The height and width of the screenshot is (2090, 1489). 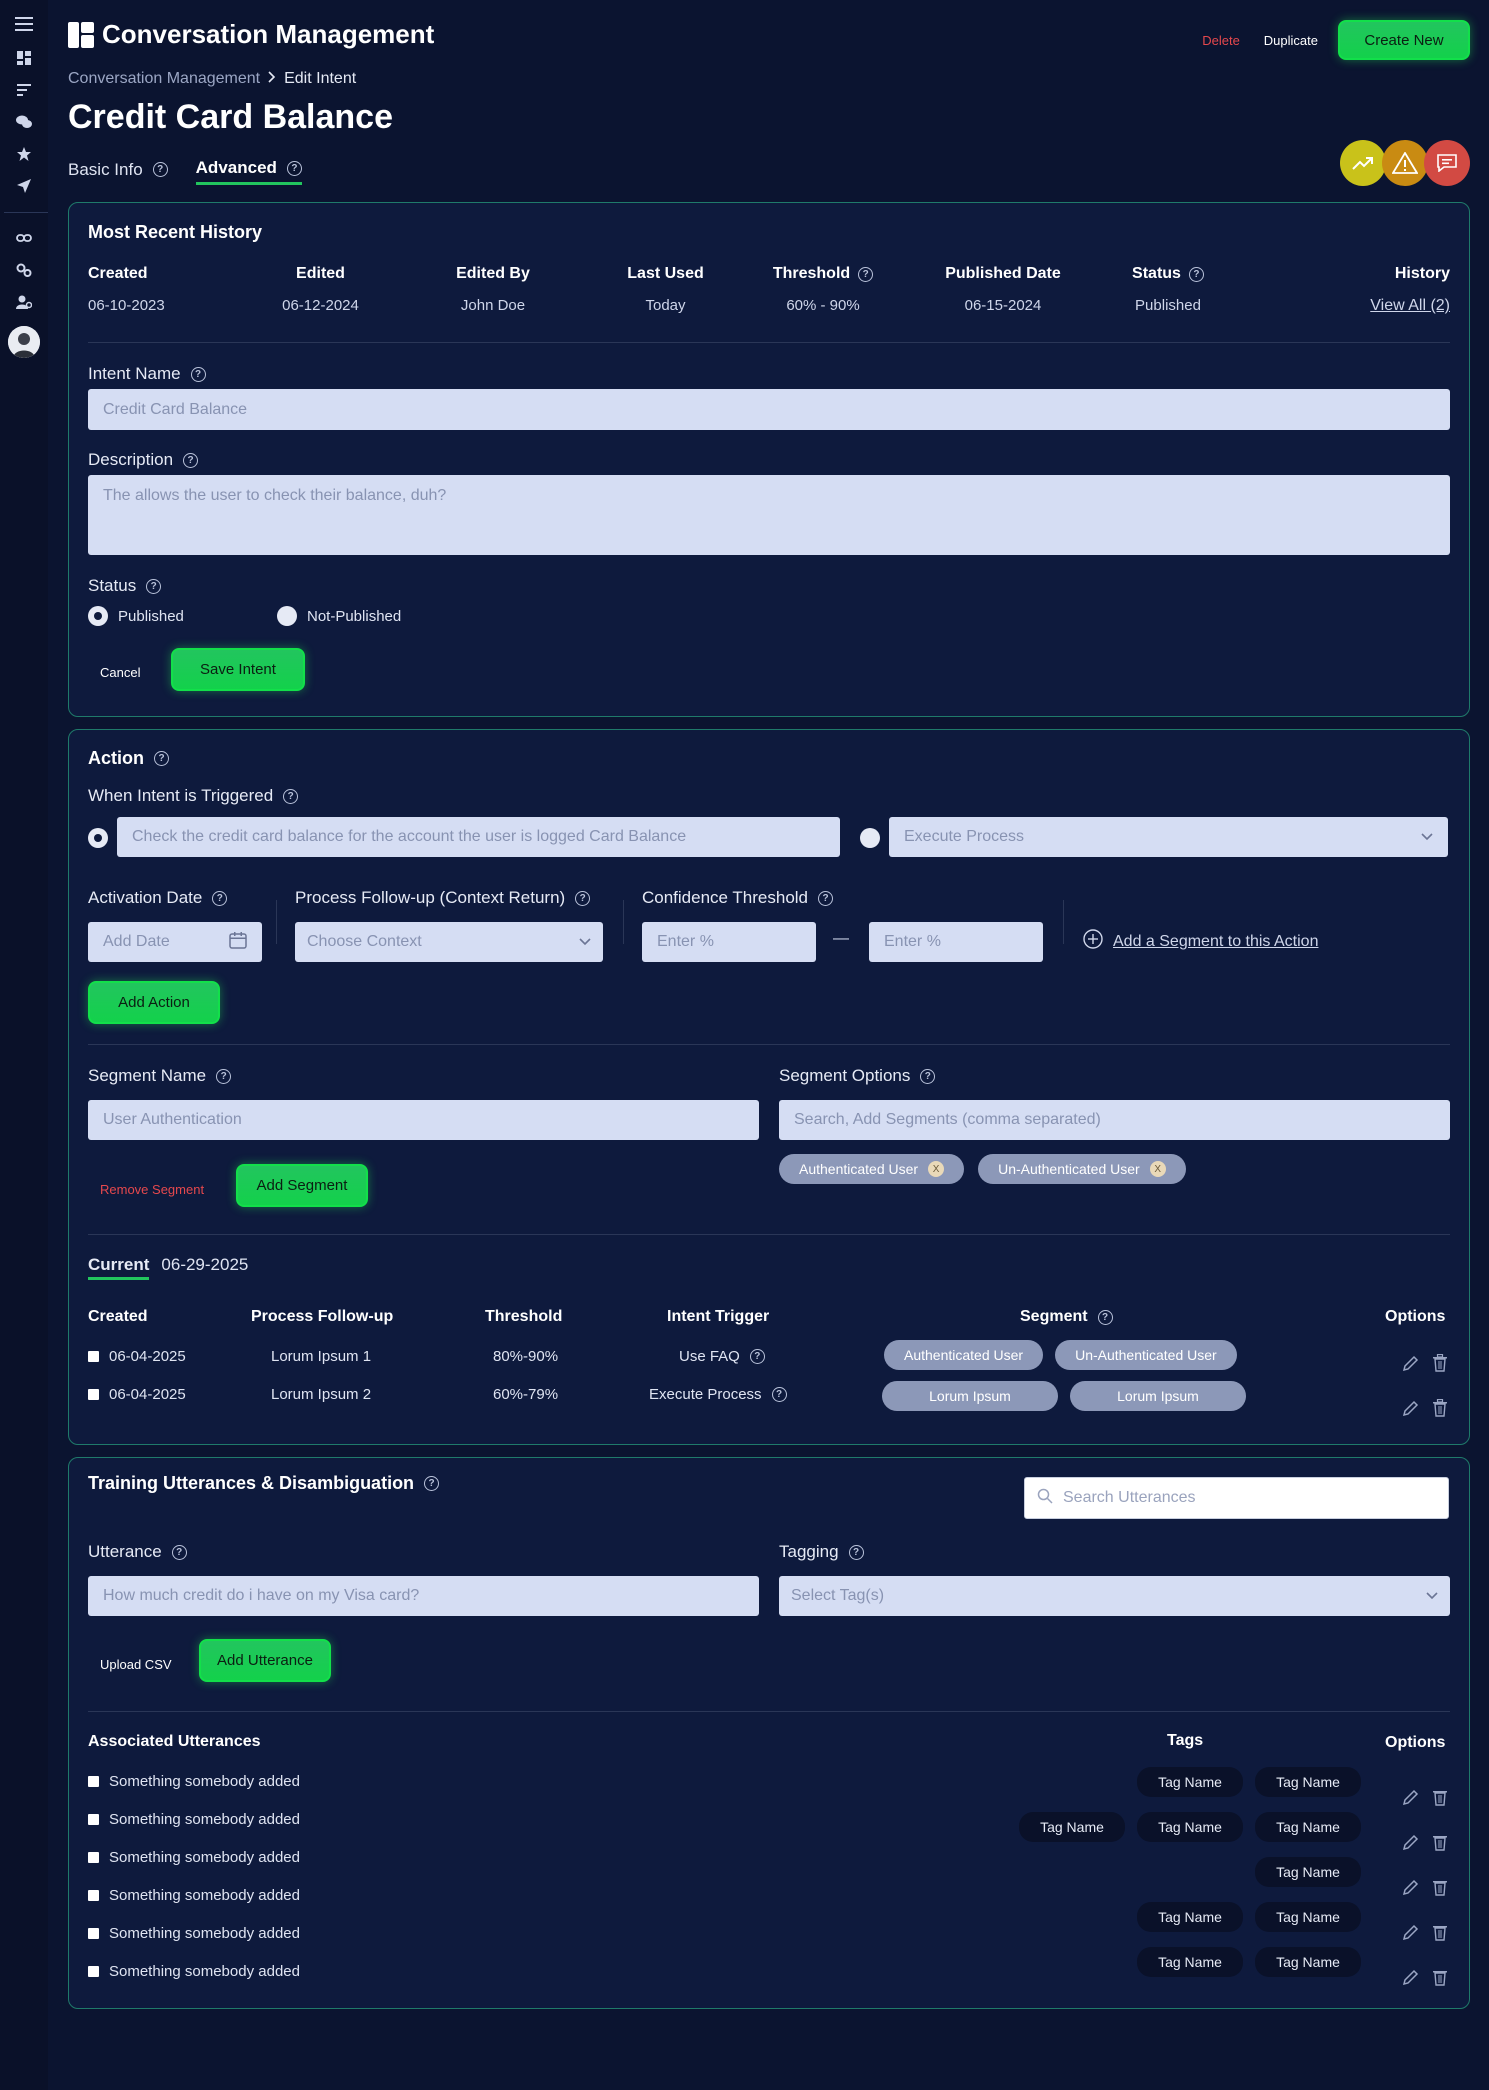 What do you see at coordinates (248, 171) in the screenshot?
I see `tab-advanced: Advanced ?` at bounding box center [248, 171].